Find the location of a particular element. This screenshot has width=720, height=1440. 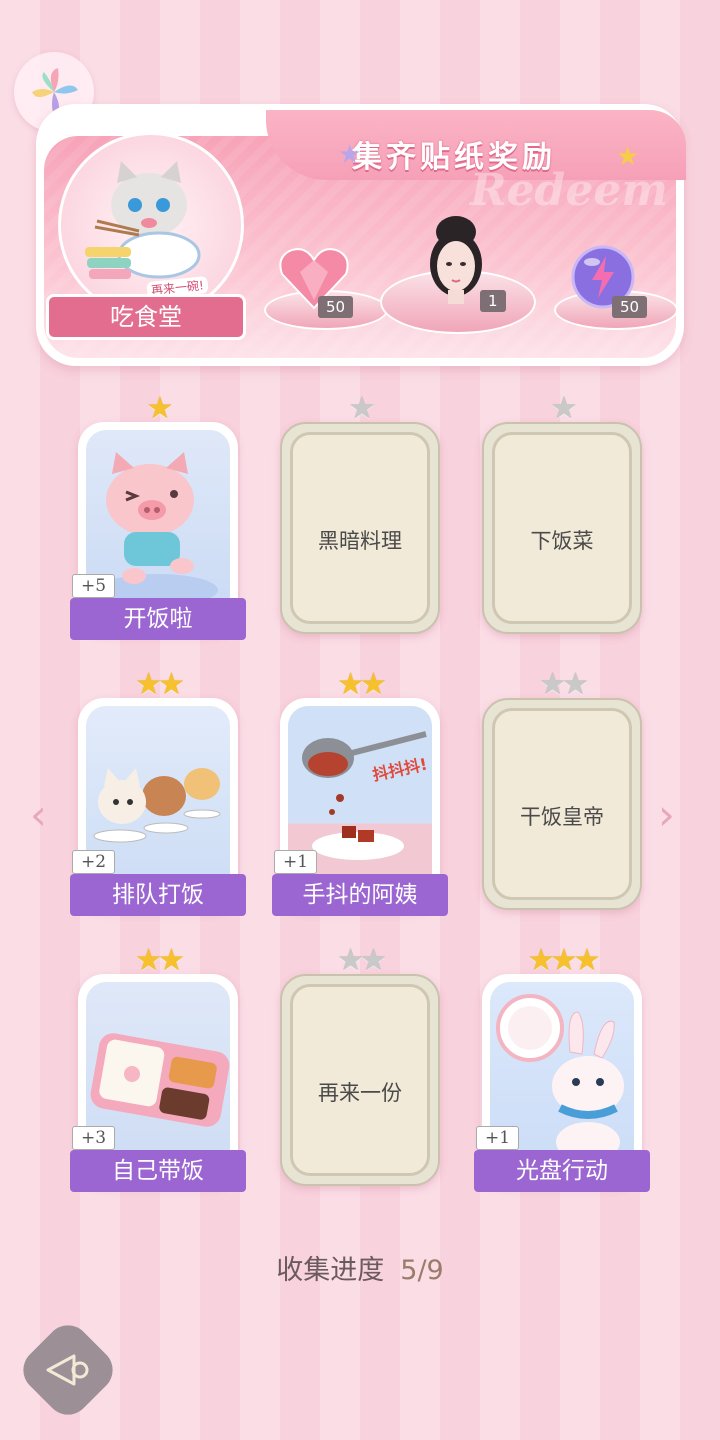

card-frame: 黑暗料理 is located at coordinates (360, 528).